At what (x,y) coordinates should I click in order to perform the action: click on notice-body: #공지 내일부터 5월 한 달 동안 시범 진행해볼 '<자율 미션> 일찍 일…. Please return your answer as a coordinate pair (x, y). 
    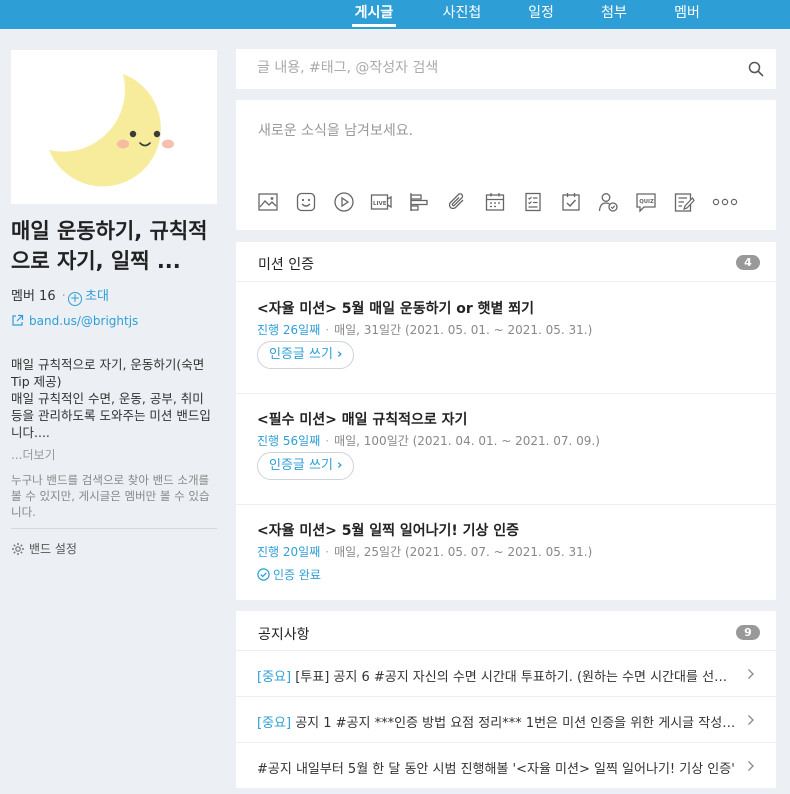
    Looking at the image, I should click on (496, 769).